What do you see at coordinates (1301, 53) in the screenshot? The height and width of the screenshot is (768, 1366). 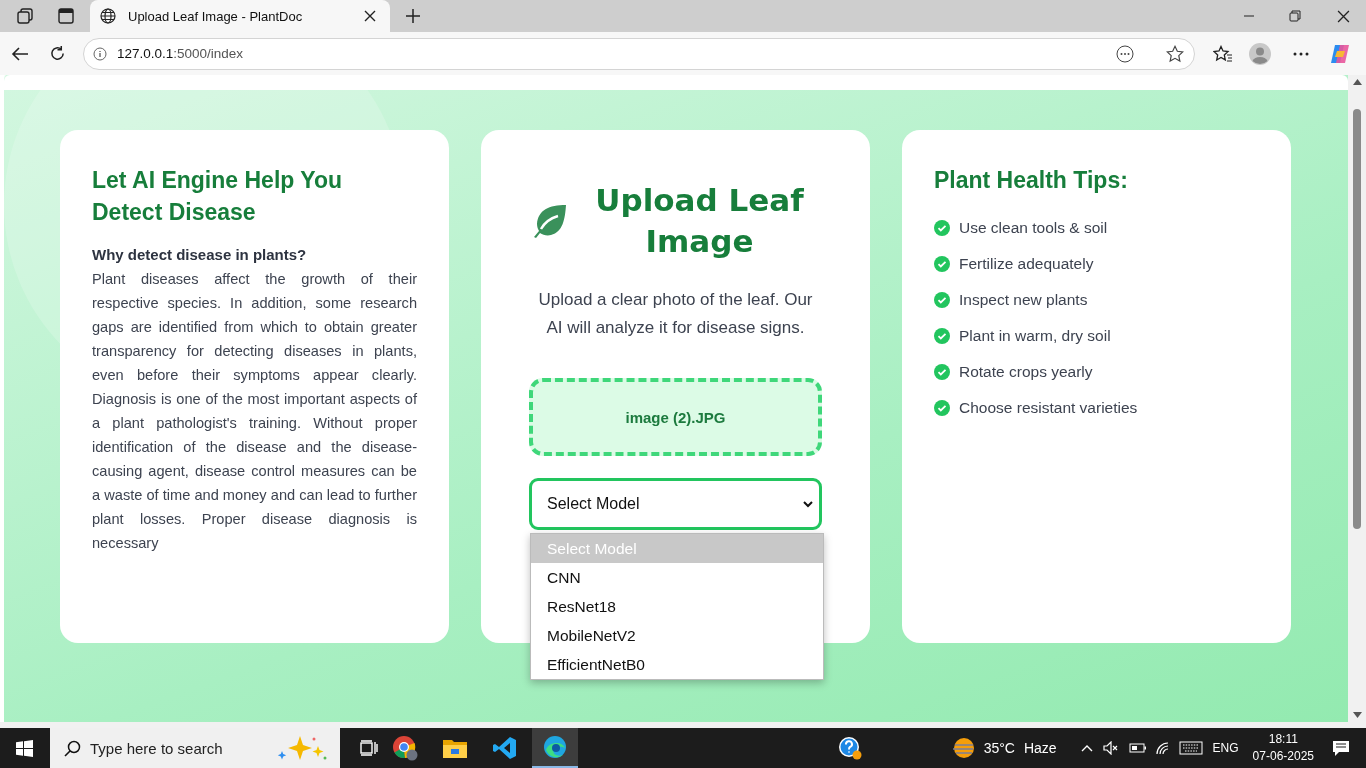 I see `menu-icon` at bounding box center [1301, 53].